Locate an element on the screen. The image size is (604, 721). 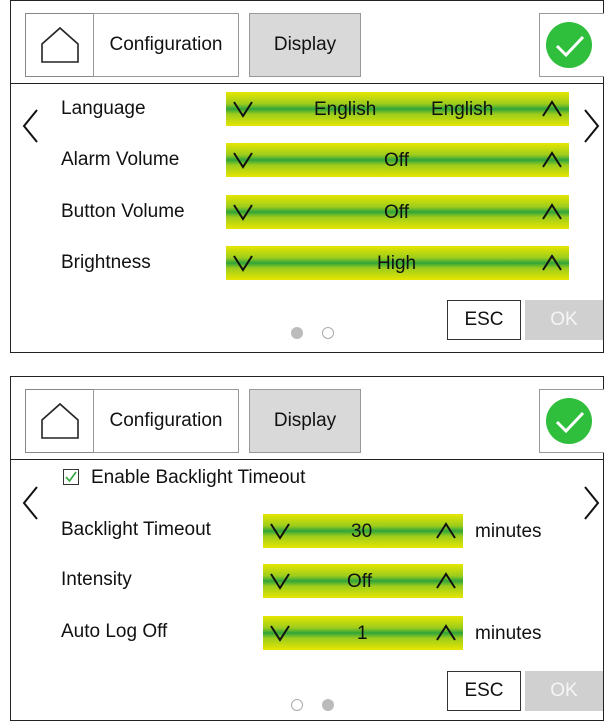
language-spinner: English English is located at coordinates (397, 109).